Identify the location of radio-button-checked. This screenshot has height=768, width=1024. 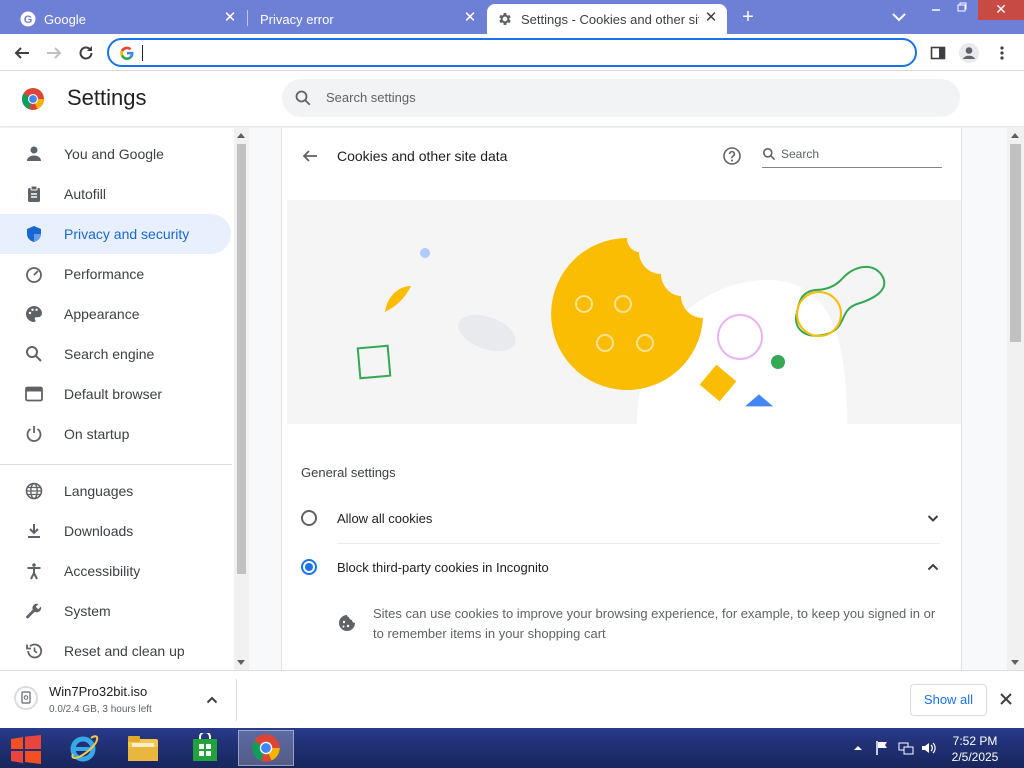
(309, 567).